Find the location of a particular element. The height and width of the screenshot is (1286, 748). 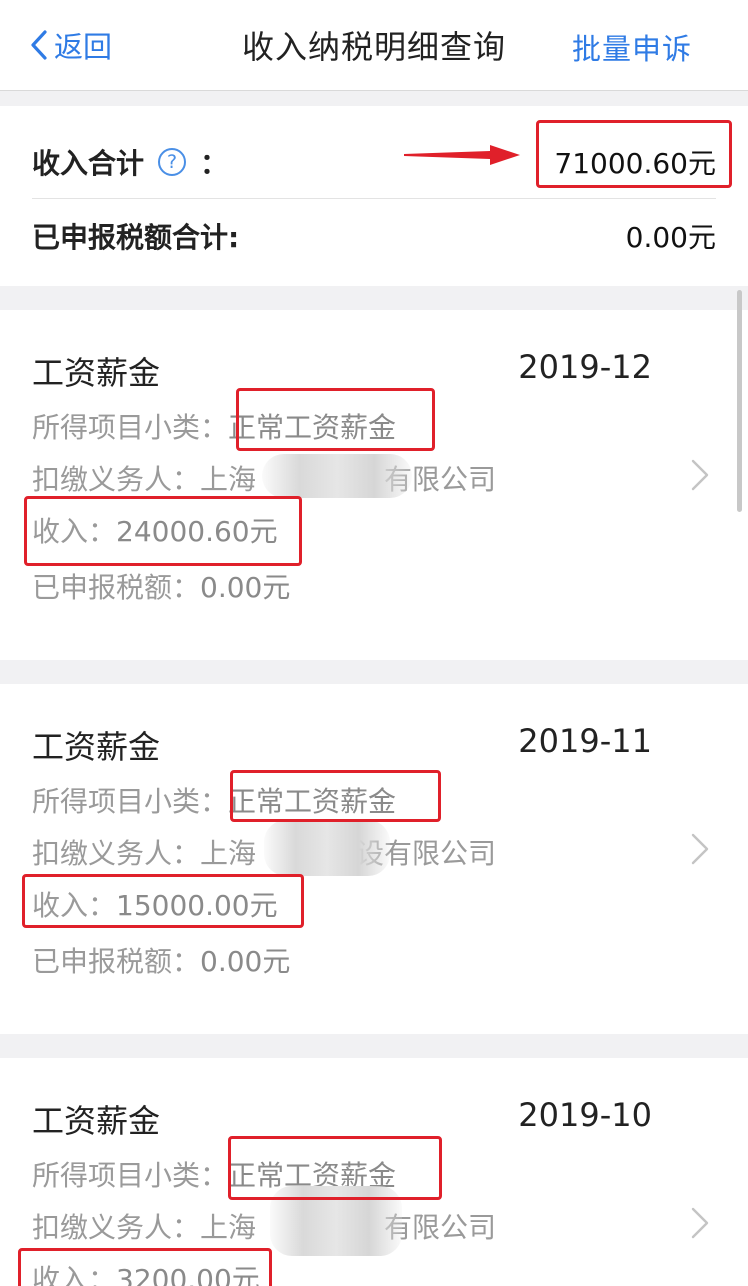

record-period: 2019-11 is located at coordinates (585, 741).